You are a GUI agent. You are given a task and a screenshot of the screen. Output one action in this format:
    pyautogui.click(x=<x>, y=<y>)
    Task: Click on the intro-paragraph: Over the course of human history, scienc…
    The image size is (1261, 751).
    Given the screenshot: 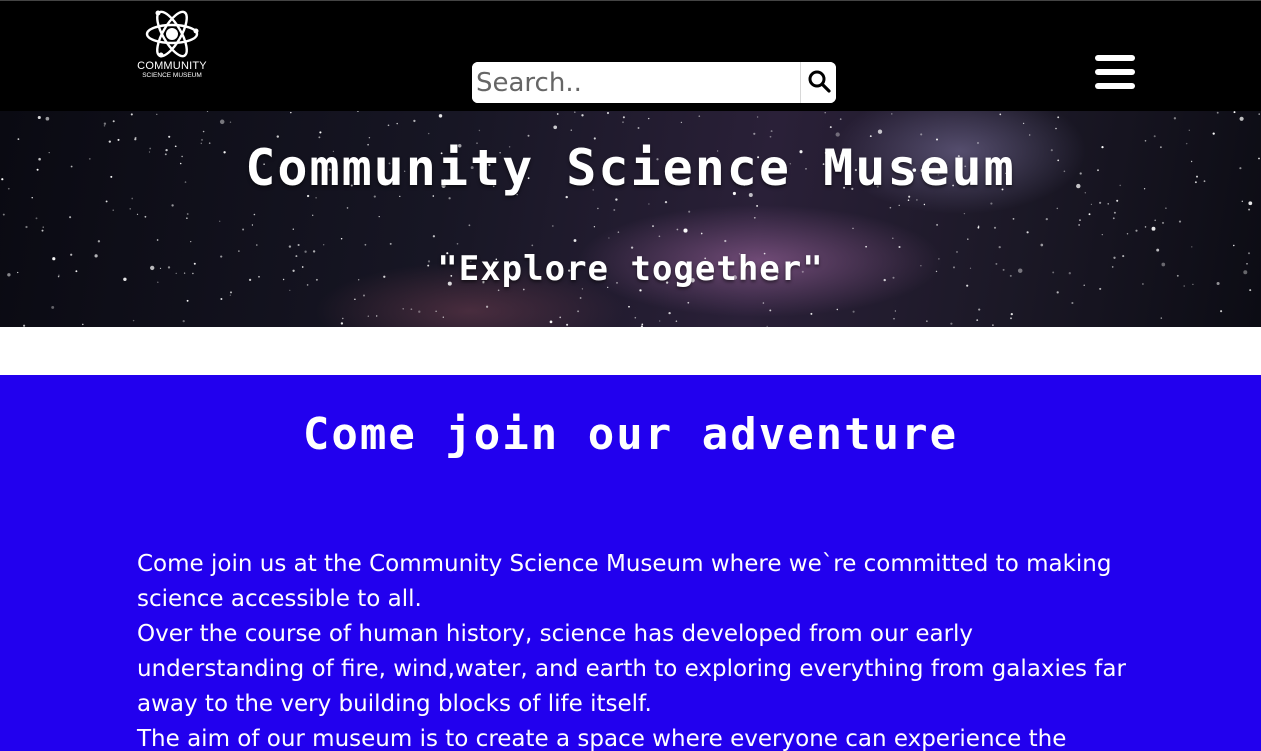 What is the action you would take?
    pyautogui.click(x=631, y=669)
    